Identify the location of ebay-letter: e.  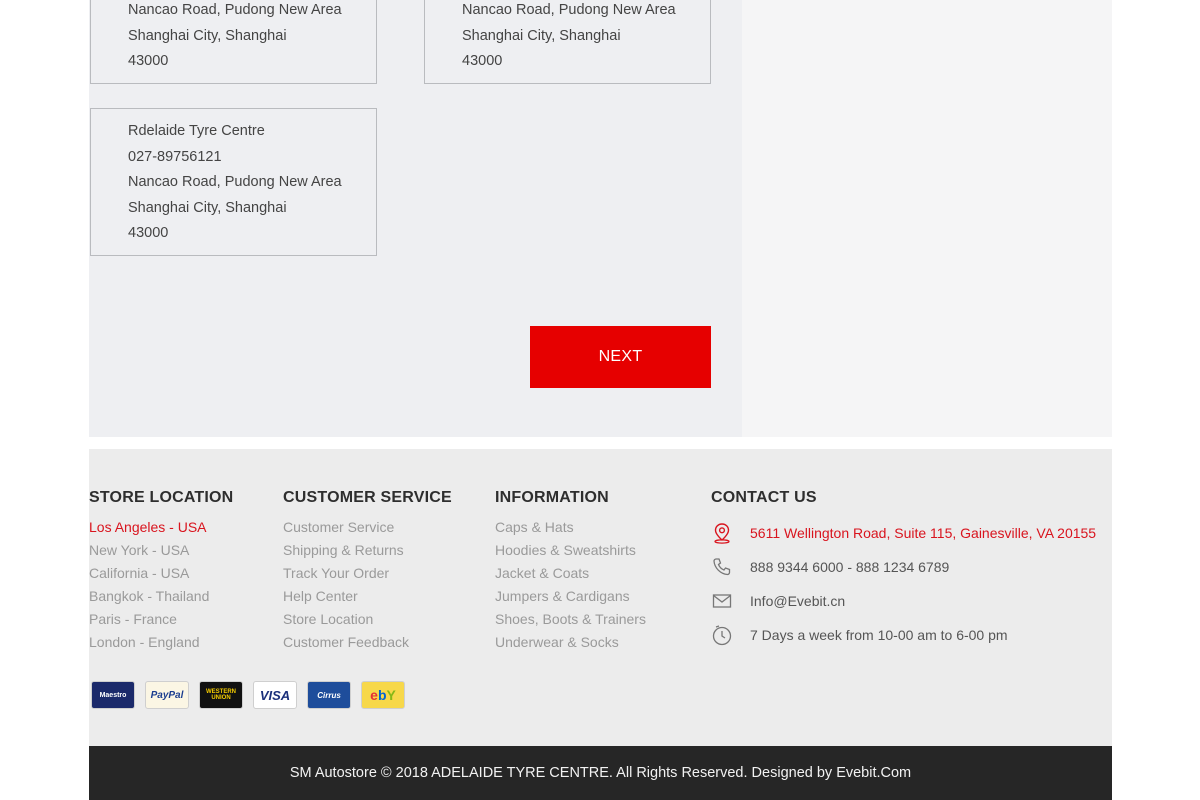
(374, 695).